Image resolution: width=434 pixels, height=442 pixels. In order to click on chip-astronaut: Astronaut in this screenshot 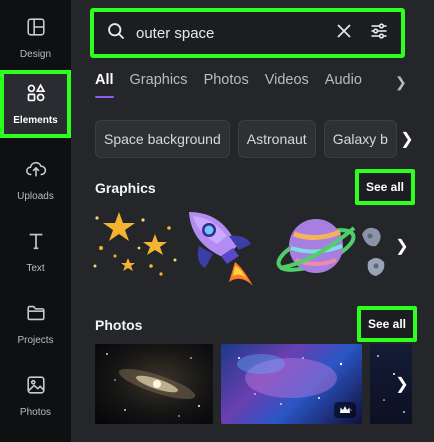, I will do `click(276, 139)`.